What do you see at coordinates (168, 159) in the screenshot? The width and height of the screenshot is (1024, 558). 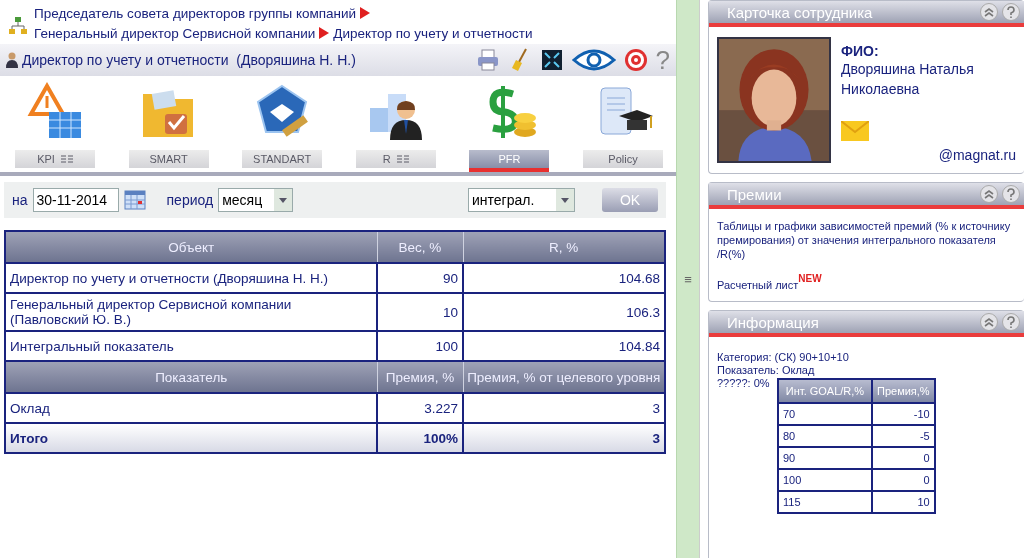 I see `module-tab: SMART` at bounding box center [168, 159].